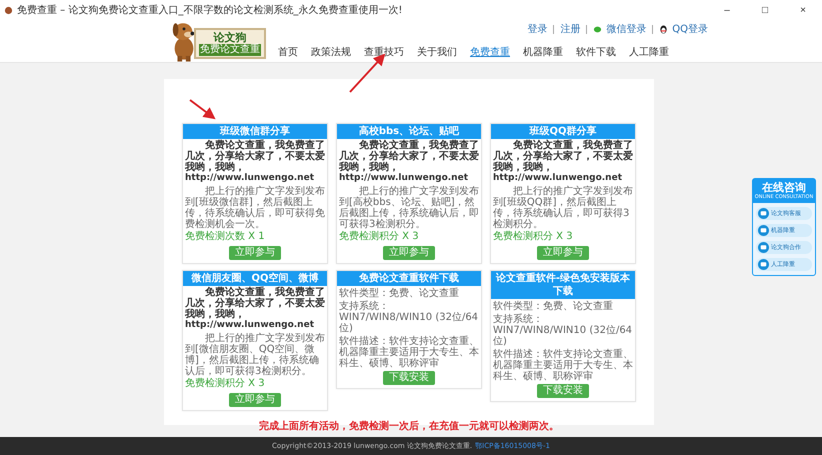  Describe the element at coordinates (649, 52) in the screenshot. I see `nav-item: 人工降重` at that location.